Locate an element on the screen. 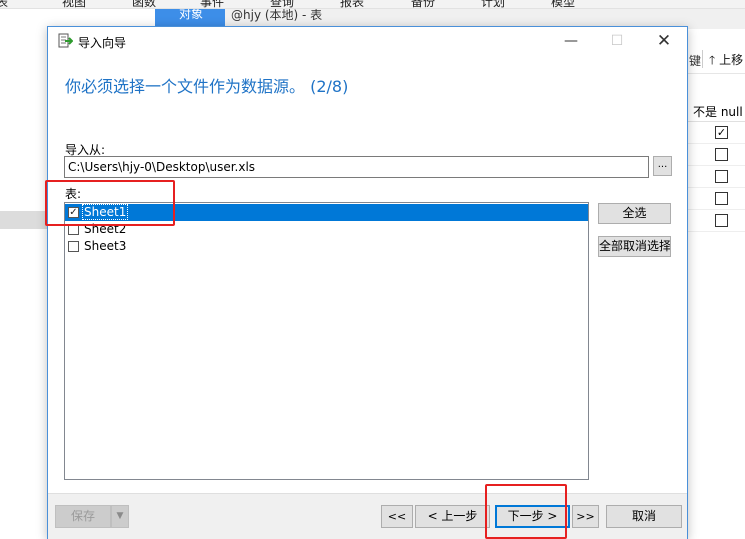  bg-menu-table: 表 is located at coordinates (4, 4).